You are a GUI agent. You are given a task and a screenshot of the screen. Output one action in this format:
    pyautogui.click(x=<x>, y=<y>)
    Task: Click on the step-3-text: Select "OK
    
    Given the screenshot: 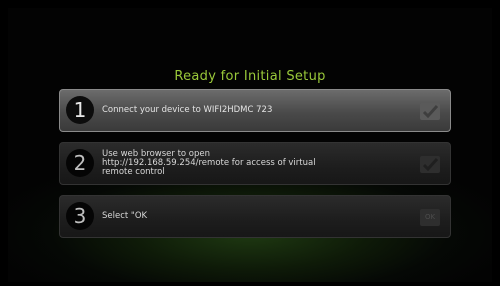 What is the action you would take?
    pyautogui.click(x=125, y=216)
    